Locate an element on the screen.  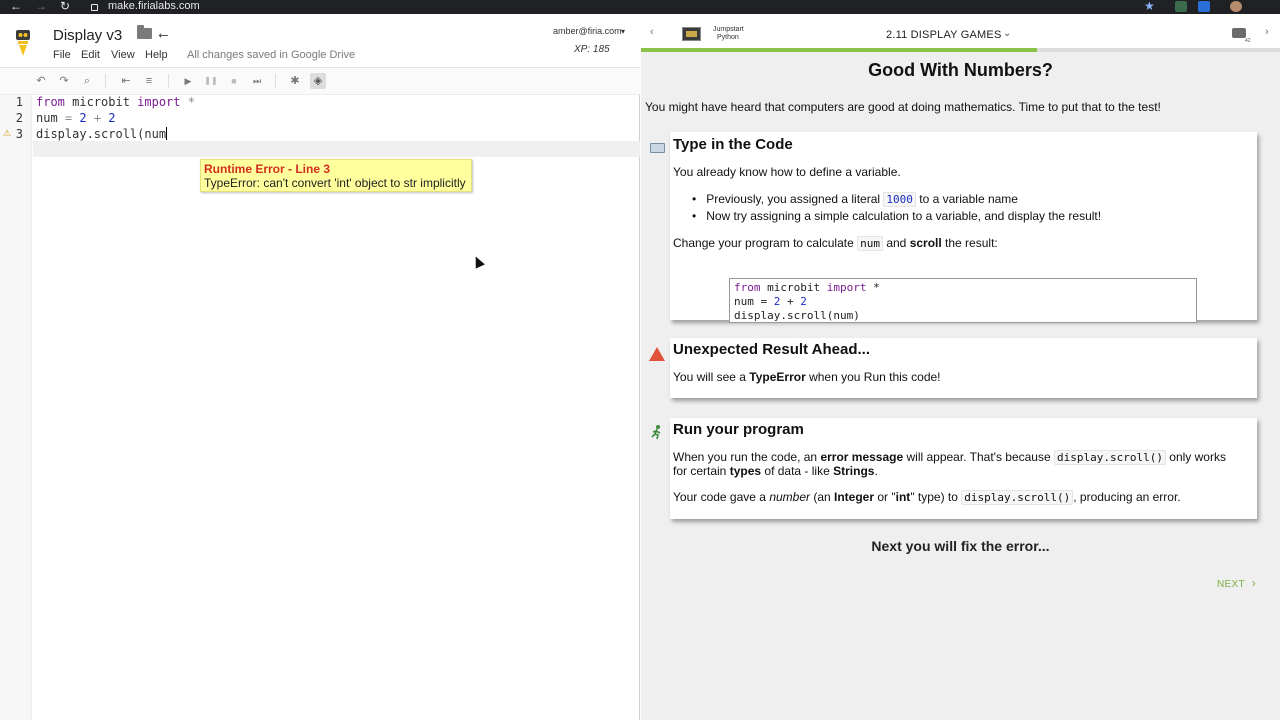
course-name-line: Jumpstart is located at coordinates (728, 29).